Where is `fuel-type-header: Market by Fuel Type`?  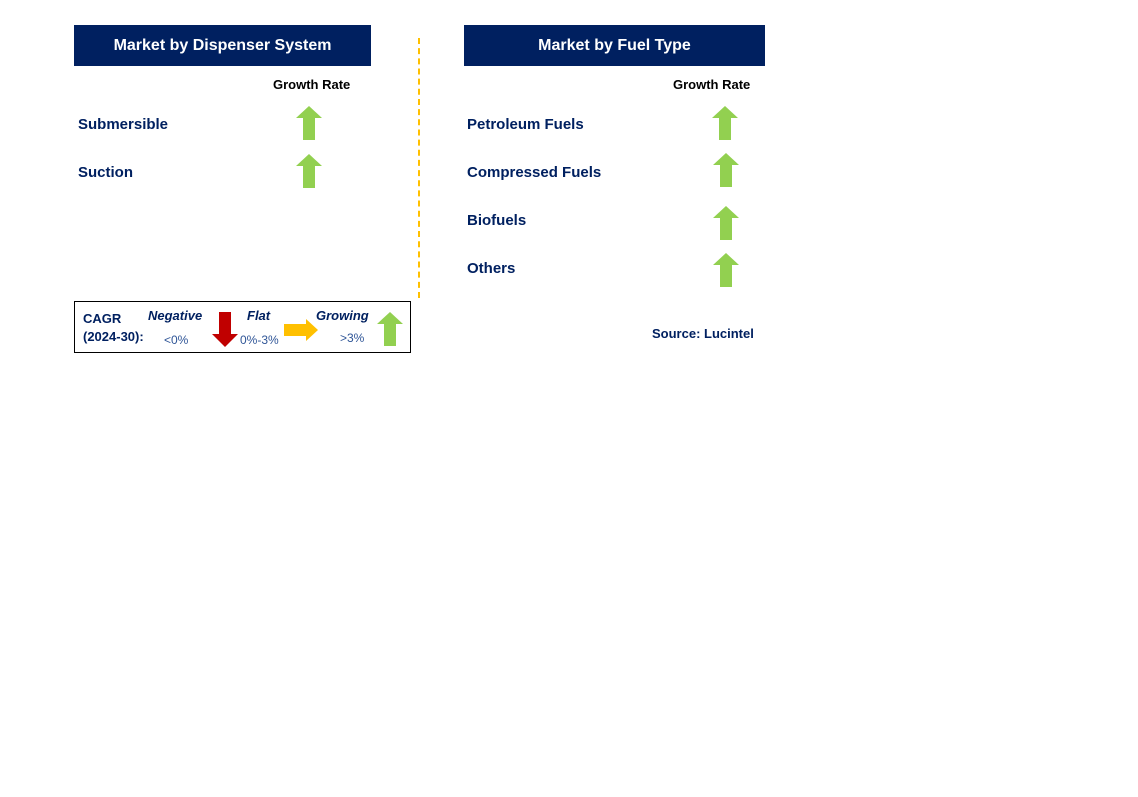 fuel-type-header: Market by Fuel Type is located at coordinates (614, 45).